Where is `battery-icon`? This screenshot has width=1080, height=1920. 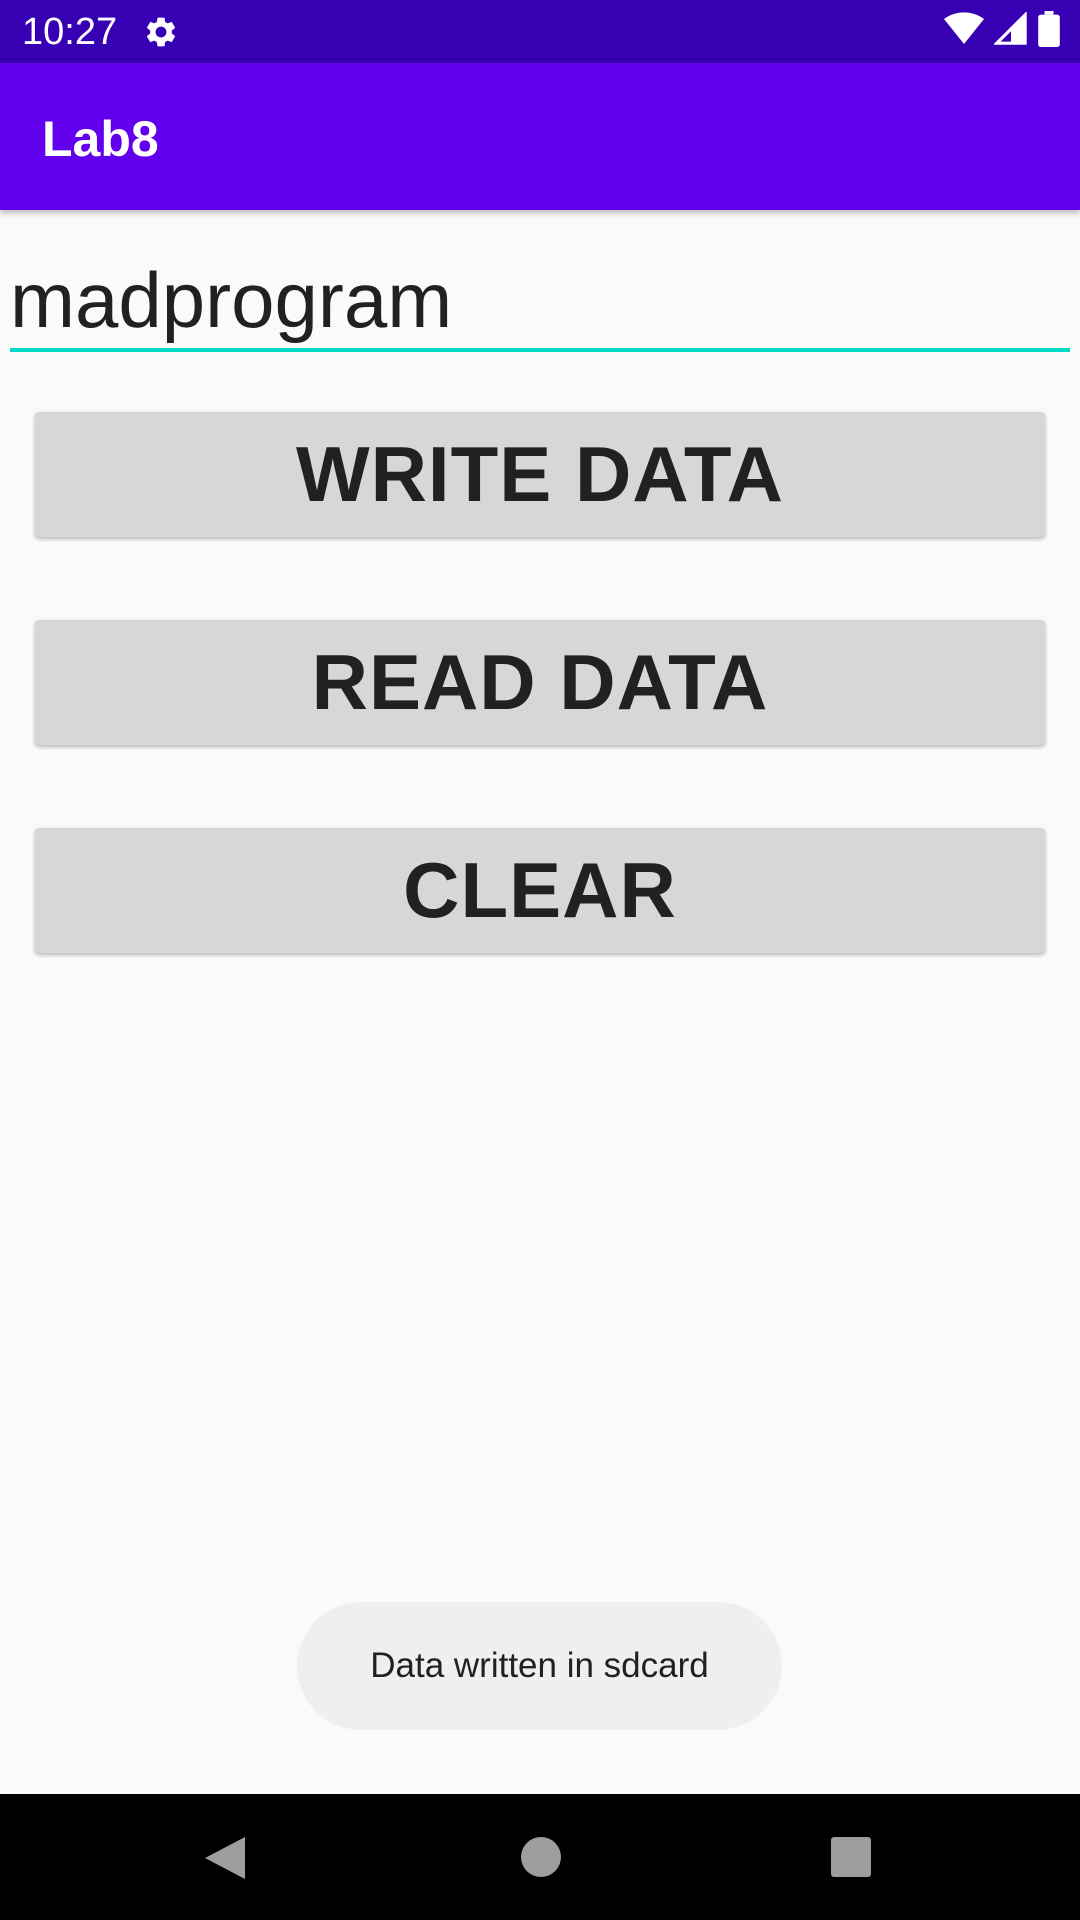
battery-icon is located at coordinates (1049, 31).